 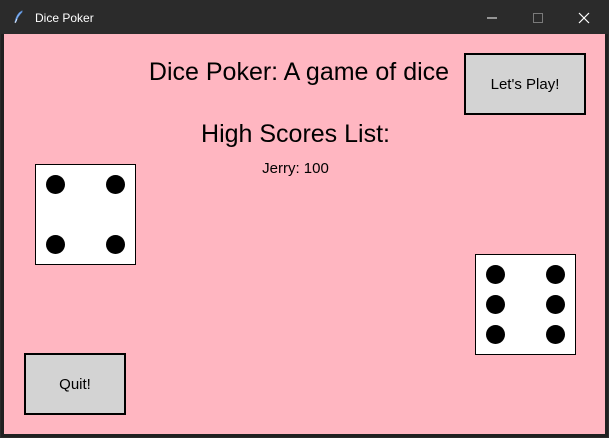 I want to click on maximize-button, so click(x=538, y=17).